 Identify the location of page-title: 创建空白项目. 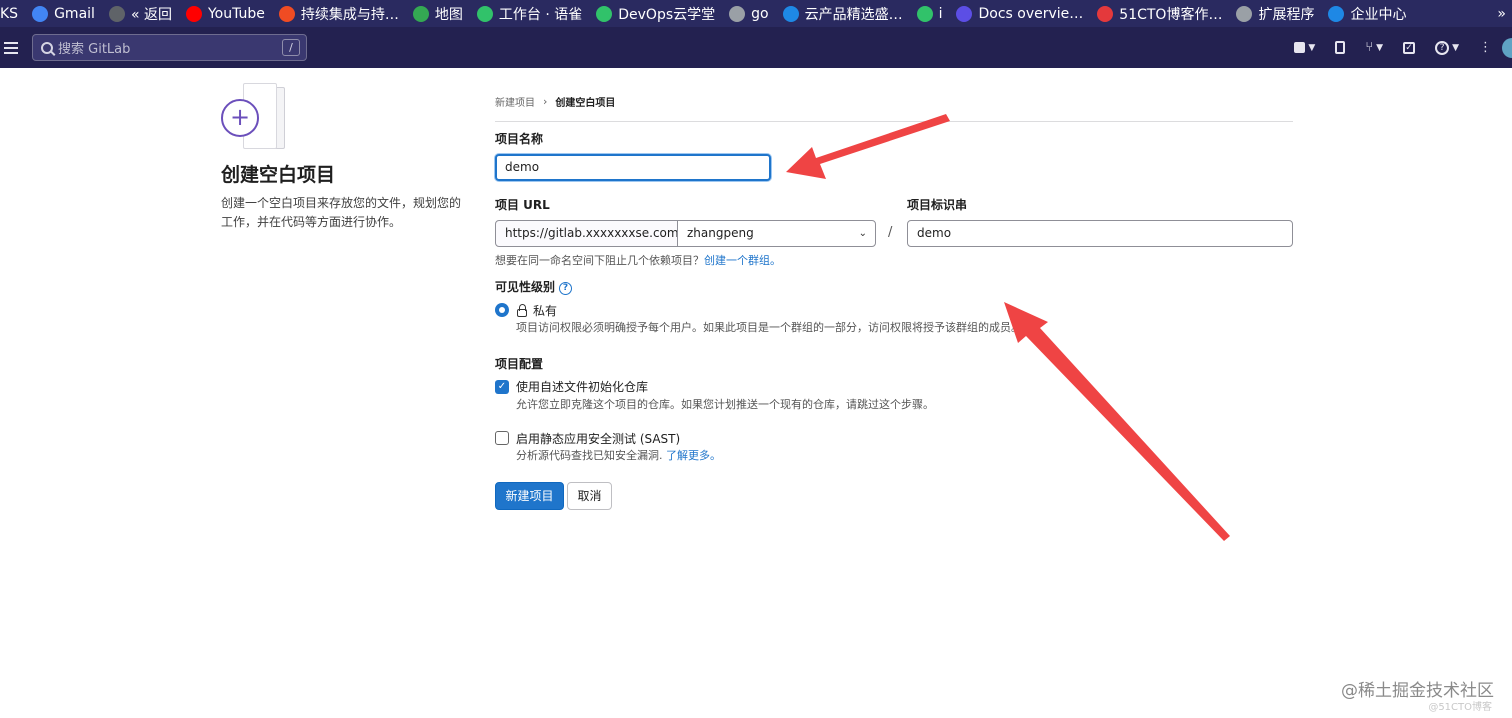
(278, 175).